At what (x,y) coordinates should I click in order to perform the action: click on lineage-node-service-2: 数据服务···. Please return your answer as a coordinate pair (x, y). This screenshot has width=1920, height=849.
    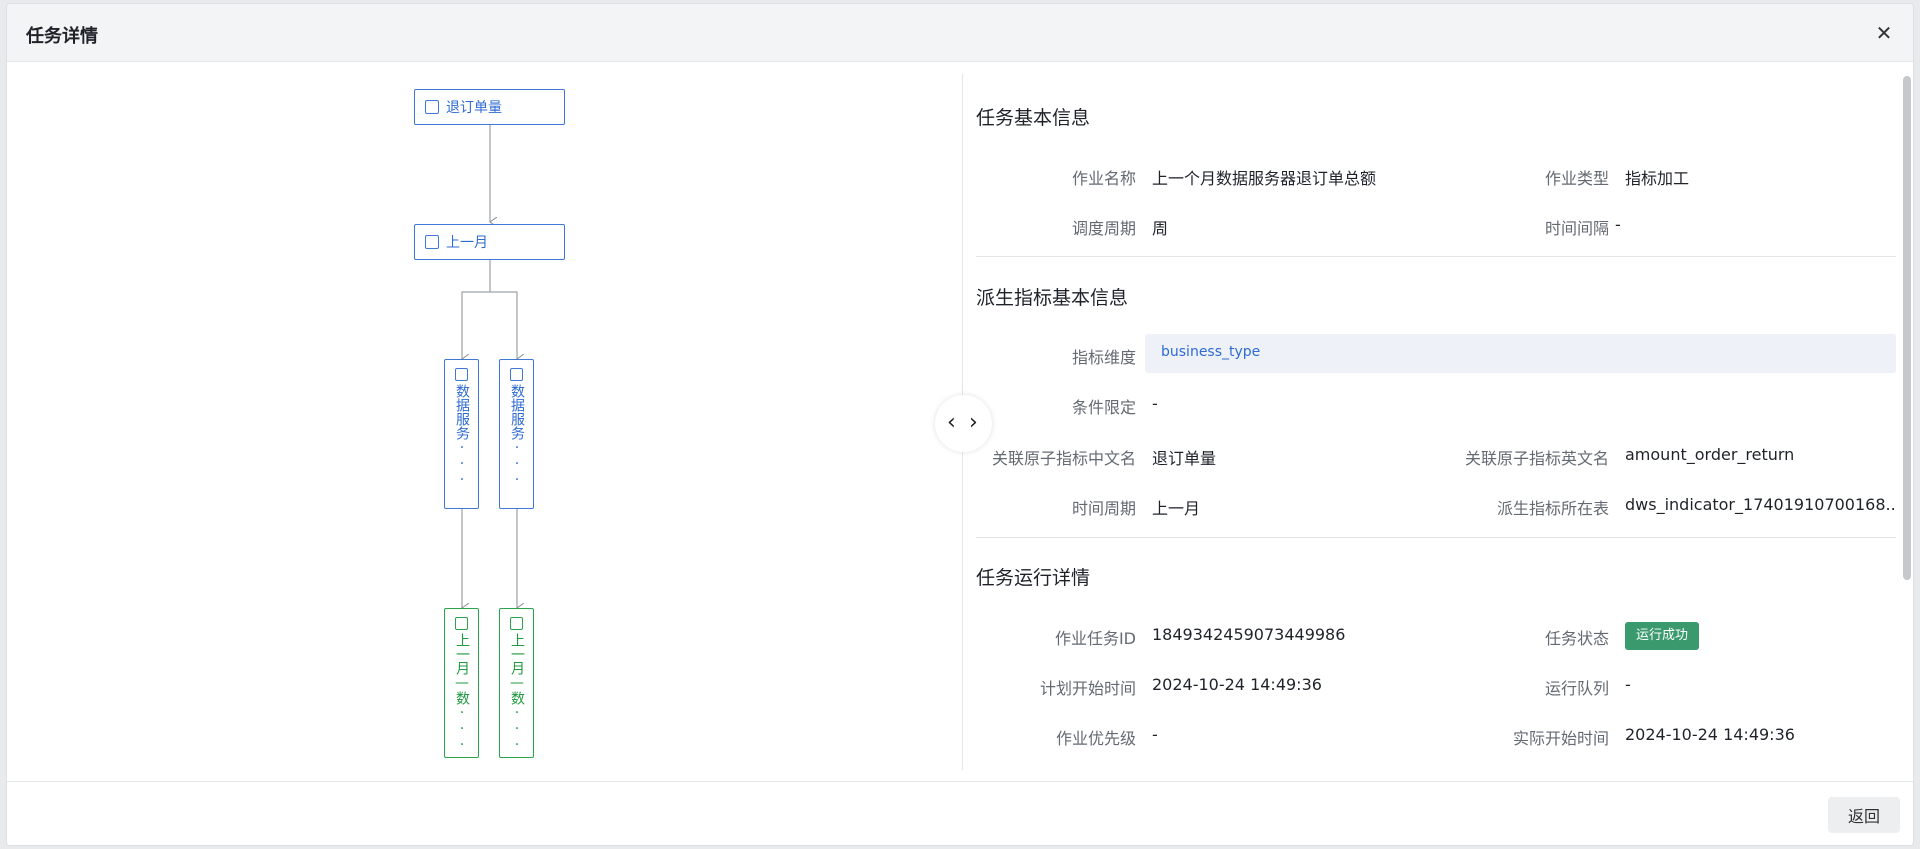
    Looking at the image, I should click on (516, 434).